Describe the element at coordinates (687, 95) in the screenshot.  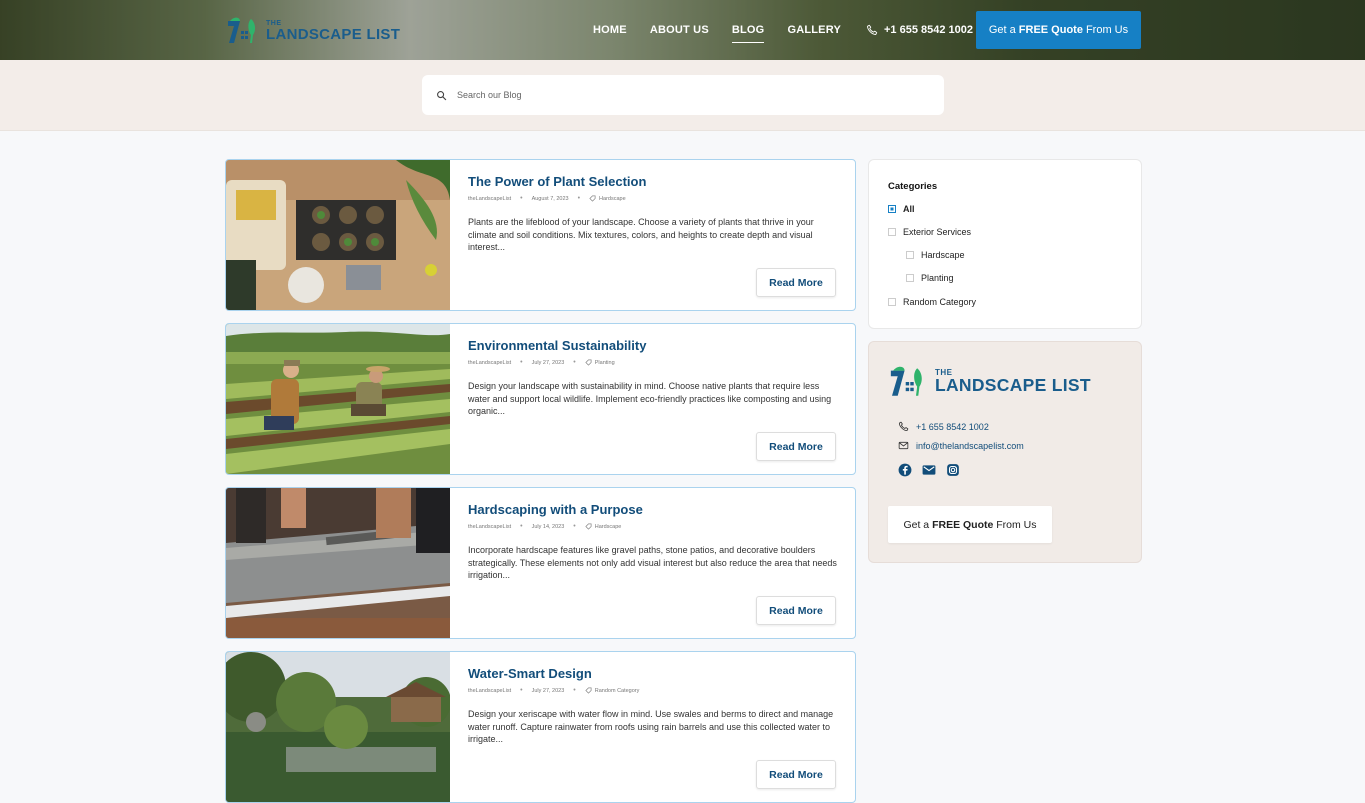
I see `search-input` at that location.